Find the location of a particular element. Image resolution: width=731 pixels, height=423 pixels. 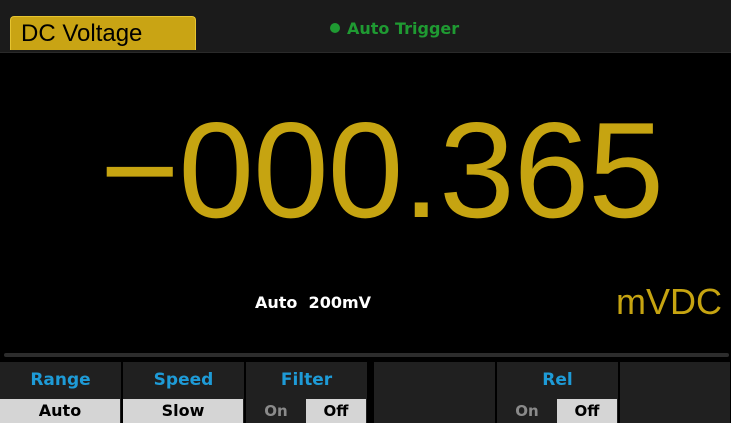

filter-toggle: On Off is located at coordinates (306, 411).